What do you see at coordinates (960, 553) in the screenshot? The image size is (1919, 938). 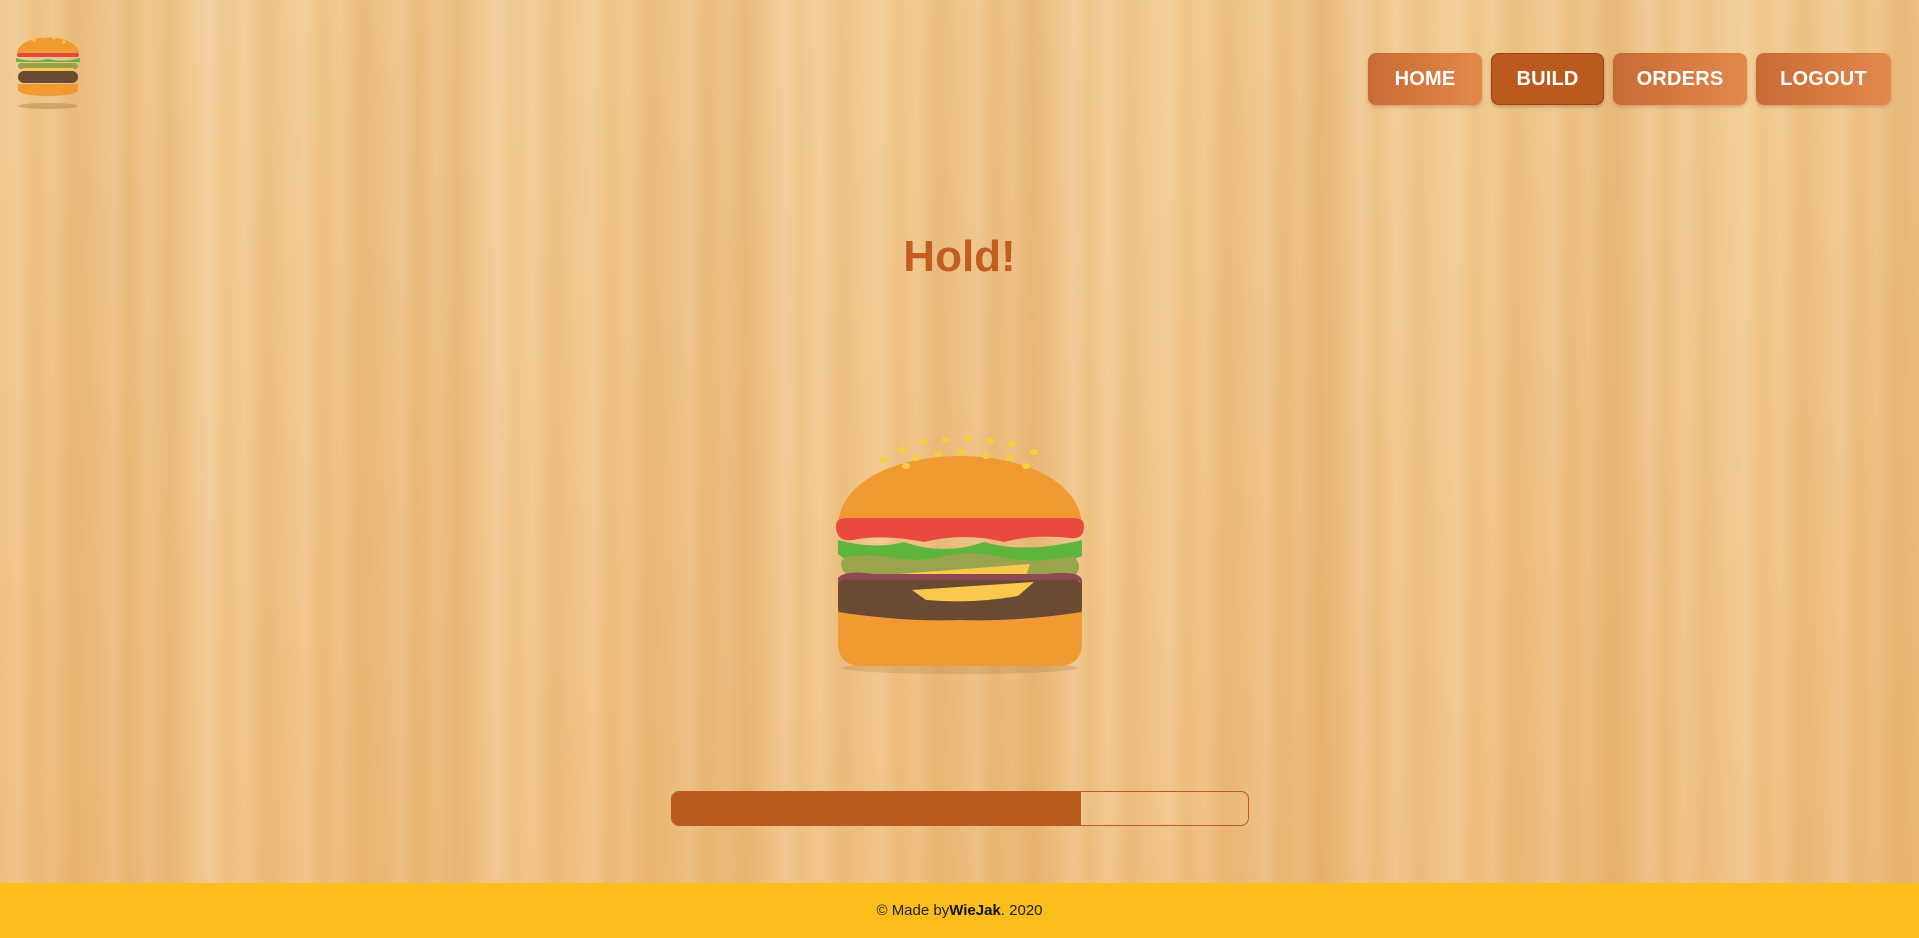 I see `burger-icon` at bounding box center [960, 553].